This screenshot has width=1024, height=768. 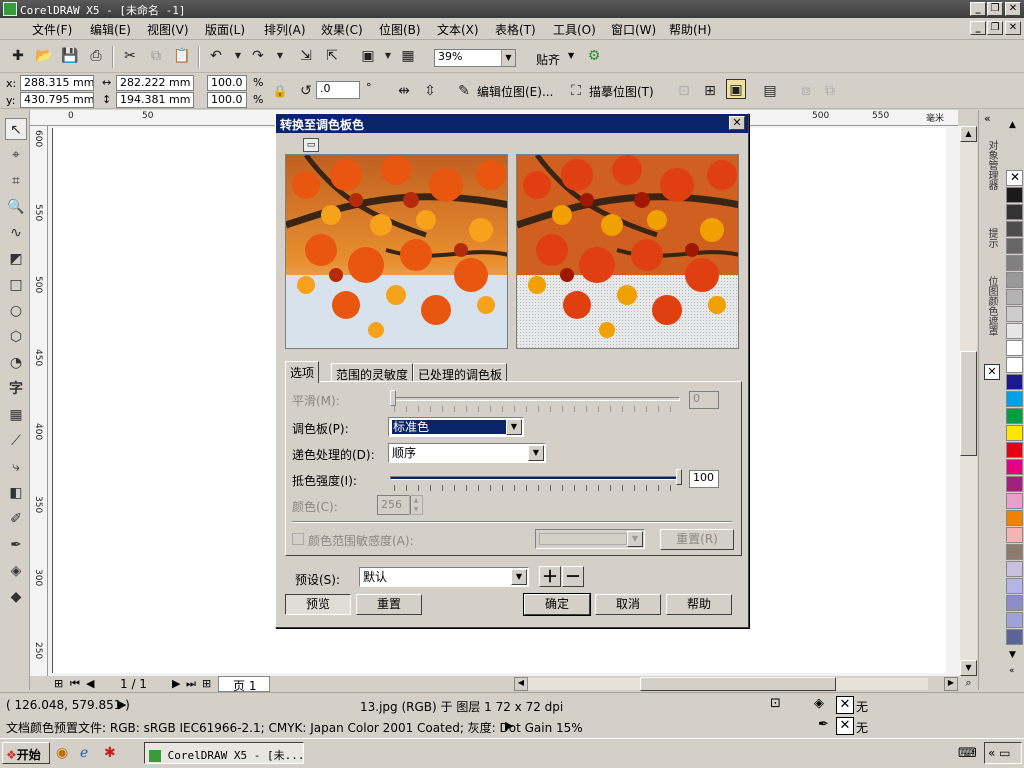 I want to click on docker-tab-object-manager: 对象管理器, so click(x=991, y=165).